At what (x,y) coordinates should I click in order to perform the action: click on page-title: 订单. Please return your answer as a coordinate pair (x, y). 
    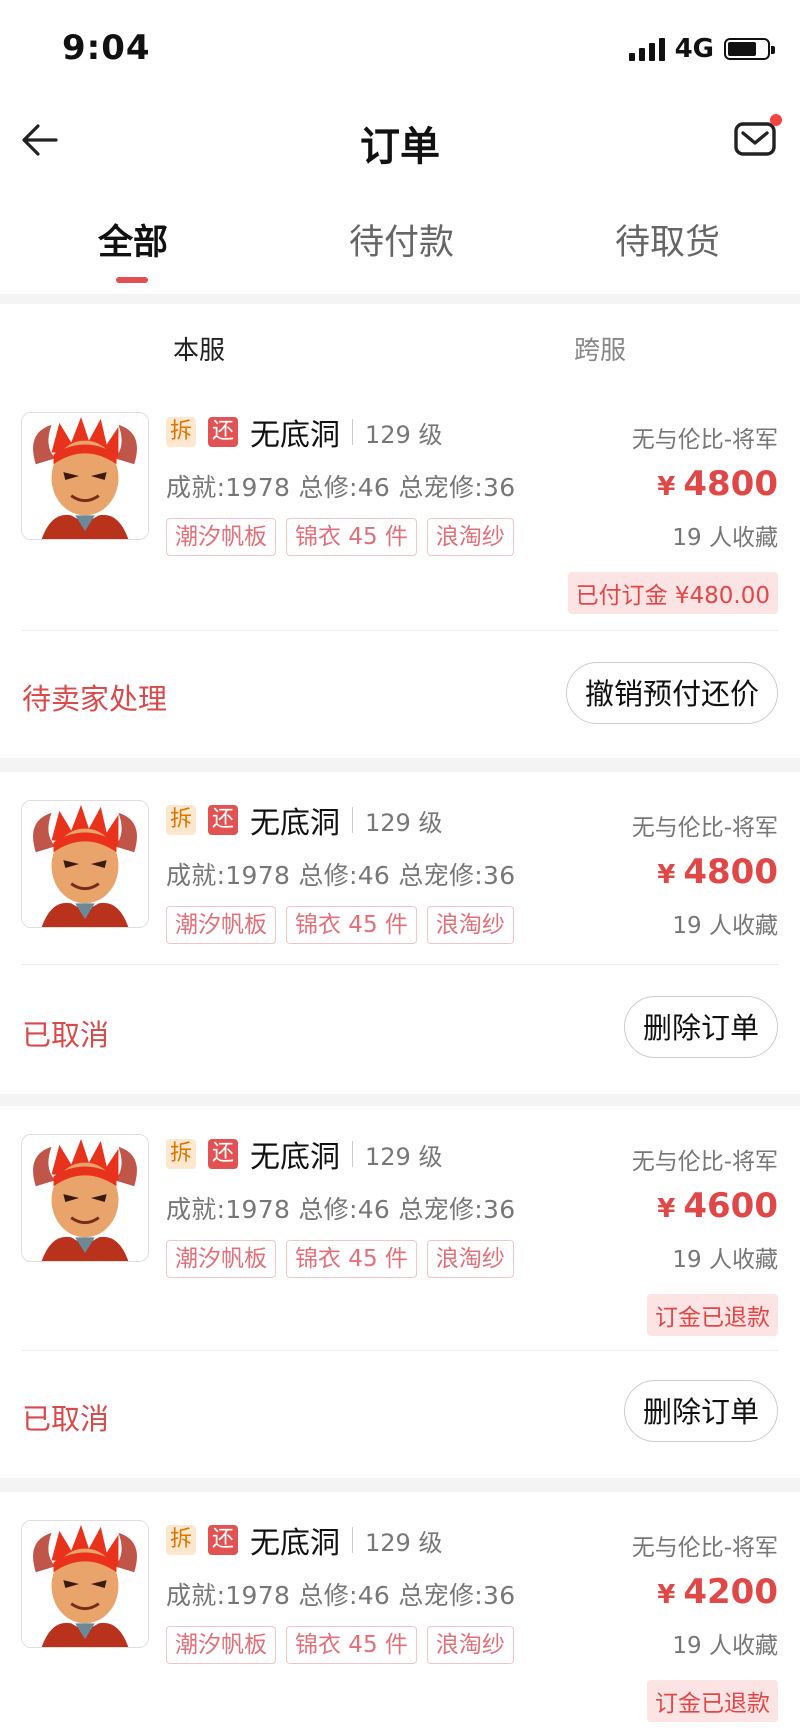
    Looking at the image, I should click on (400, 147).